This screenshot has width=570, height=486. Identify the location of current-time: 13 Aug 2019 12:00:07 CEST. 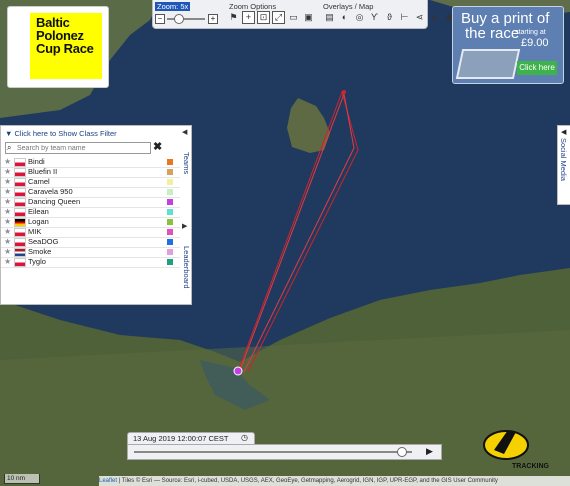
(181, 438).